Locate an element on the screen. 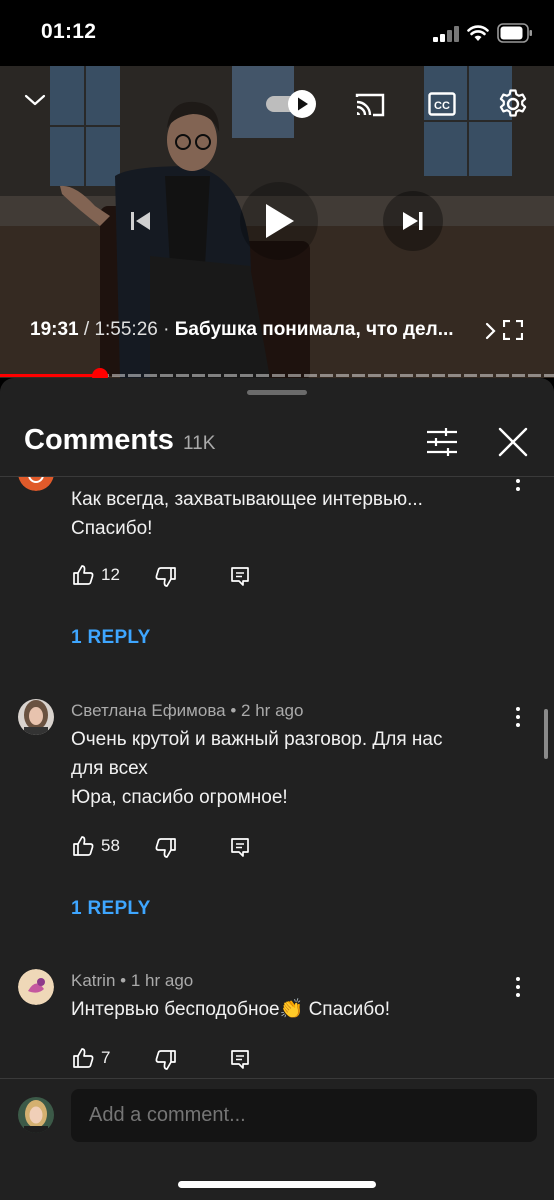 The width and height of the screenshot is (554, 1200). like-button: 7 is located at coordinates (91, 1058).